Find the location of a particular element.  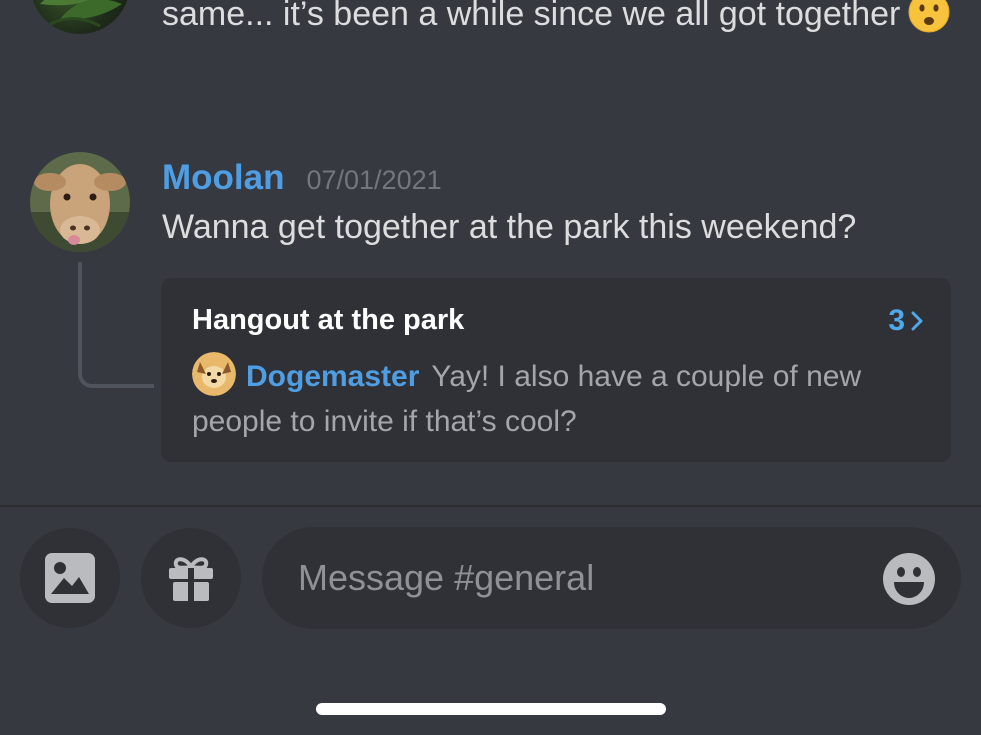

emoji-picker-button is located at coordinates (909, 579).